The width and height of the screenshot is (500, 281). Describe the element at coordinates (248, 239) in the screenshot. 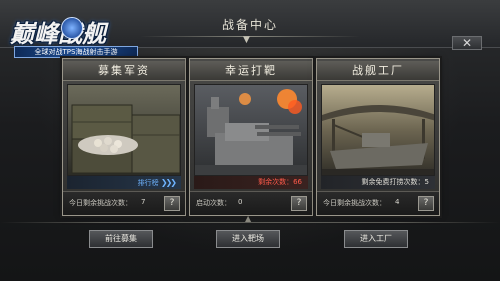

I see `enter-range-button: 进入靶场` at that location.